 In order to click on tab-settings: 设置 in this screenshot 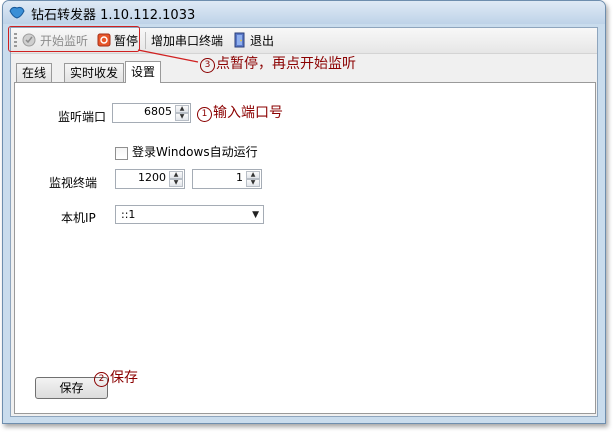, I will do `click(143, 72)`.